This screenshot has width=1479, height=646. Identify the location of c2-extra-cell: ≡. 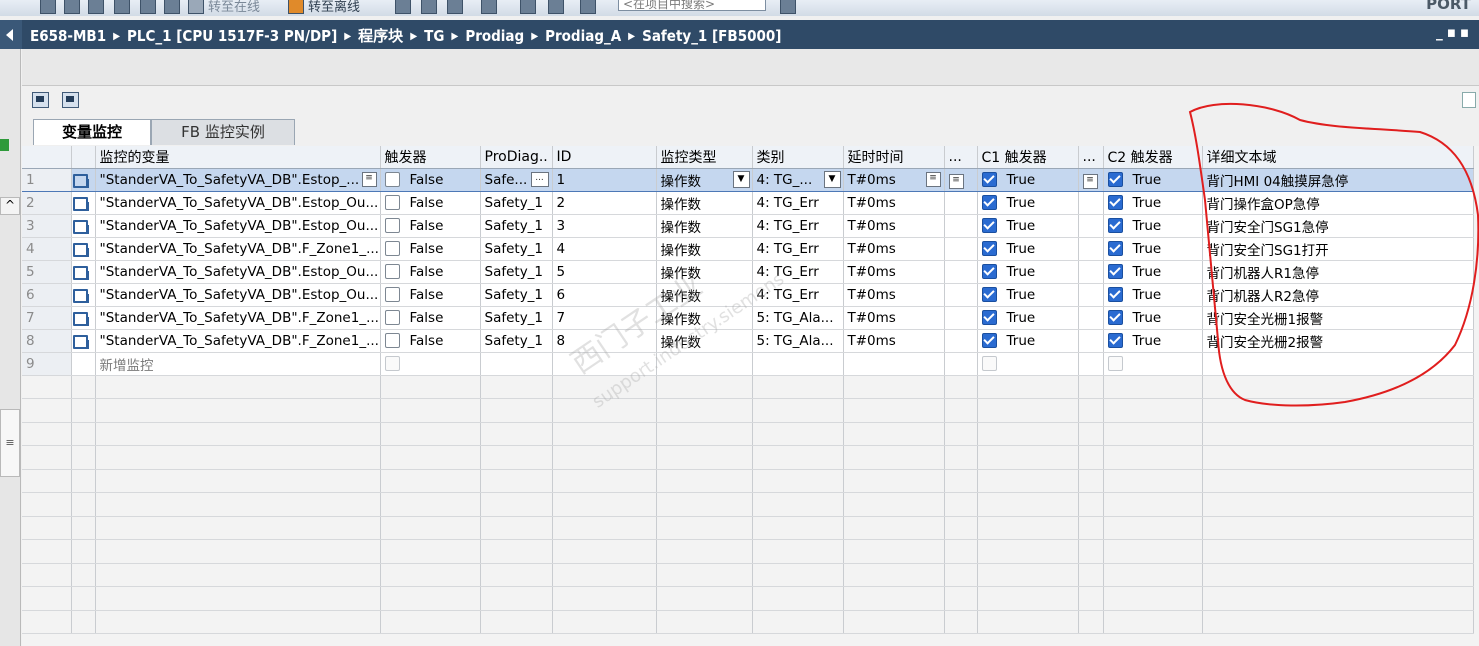
(1091, 179).